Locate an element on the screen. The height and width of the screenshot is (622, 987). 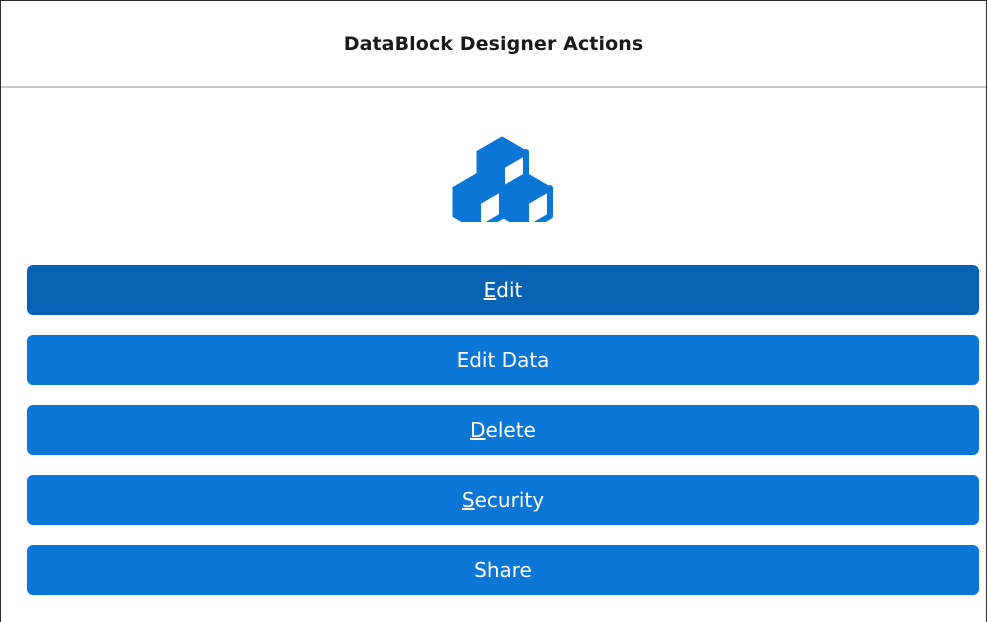
share-button-label: Share is located at coordinates (503, 570).